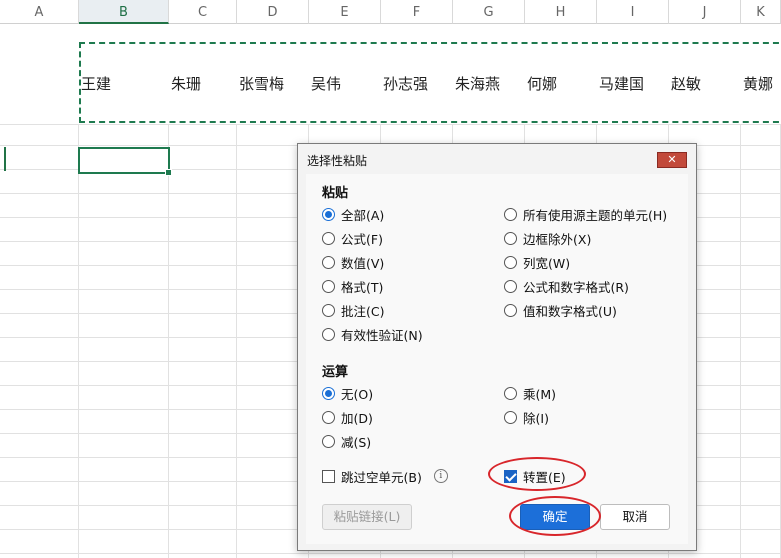  Describe the element at coordinates (705, 12) in the screenshot. I see `column-header-j: J` at that location.